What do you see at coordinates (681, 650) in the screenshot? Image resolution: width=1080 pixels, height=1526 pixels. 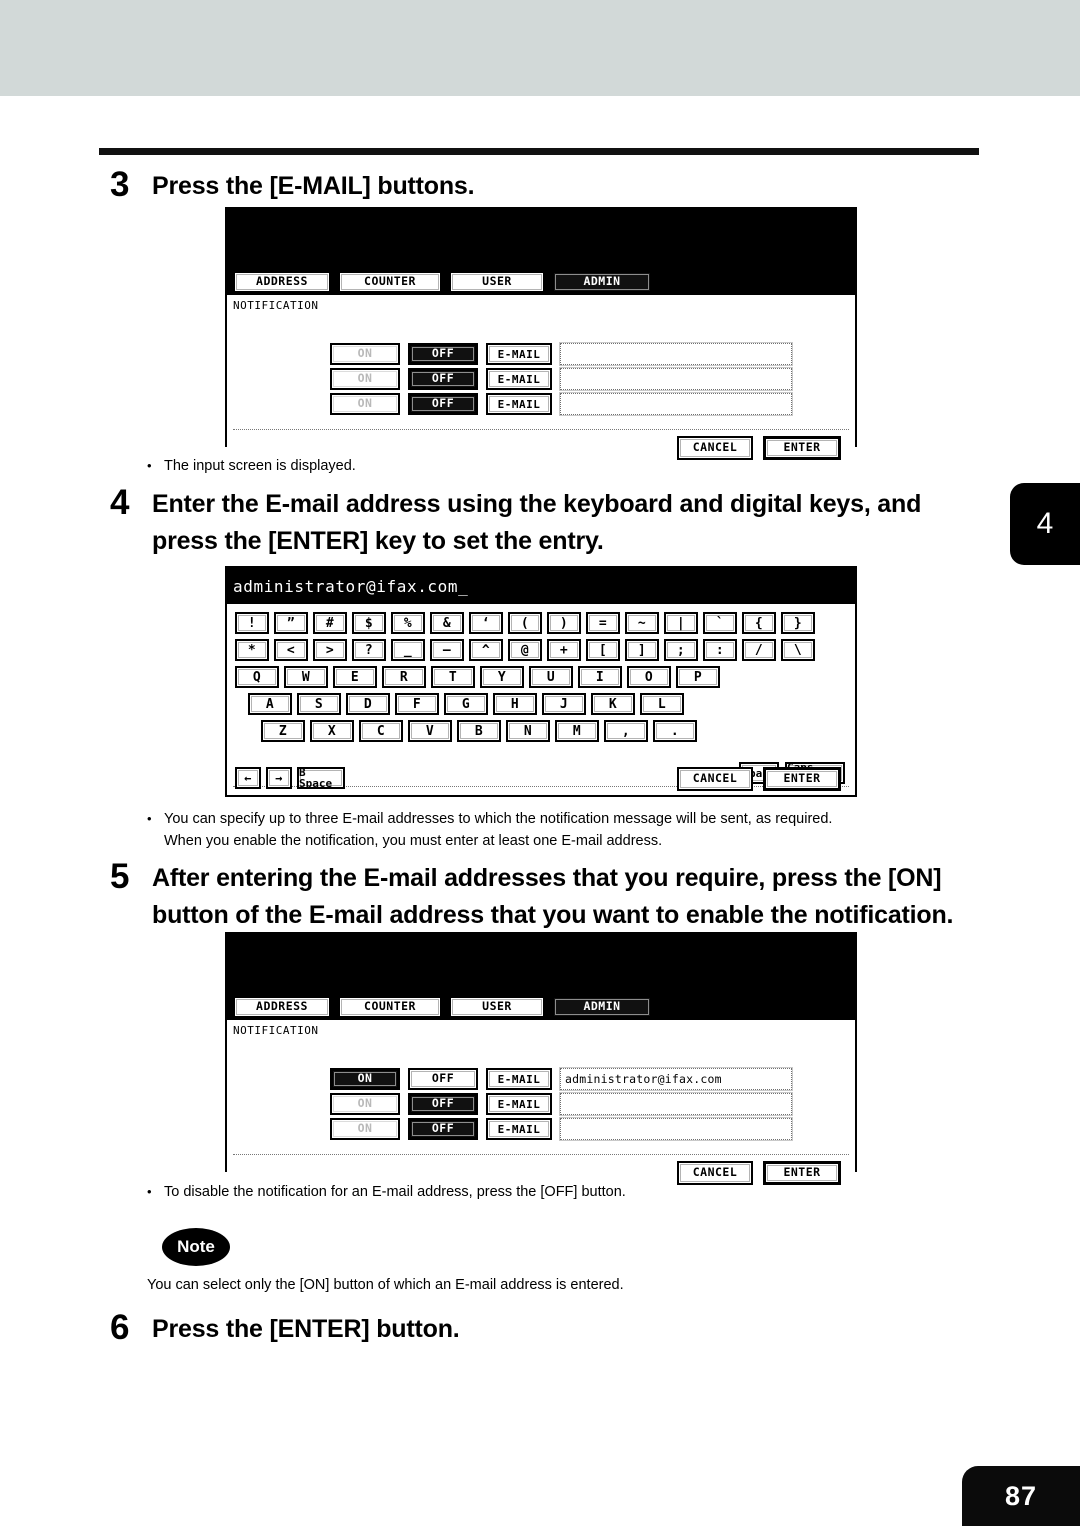 I see `key-semicolon: ;` at bounding box center [681, 650].